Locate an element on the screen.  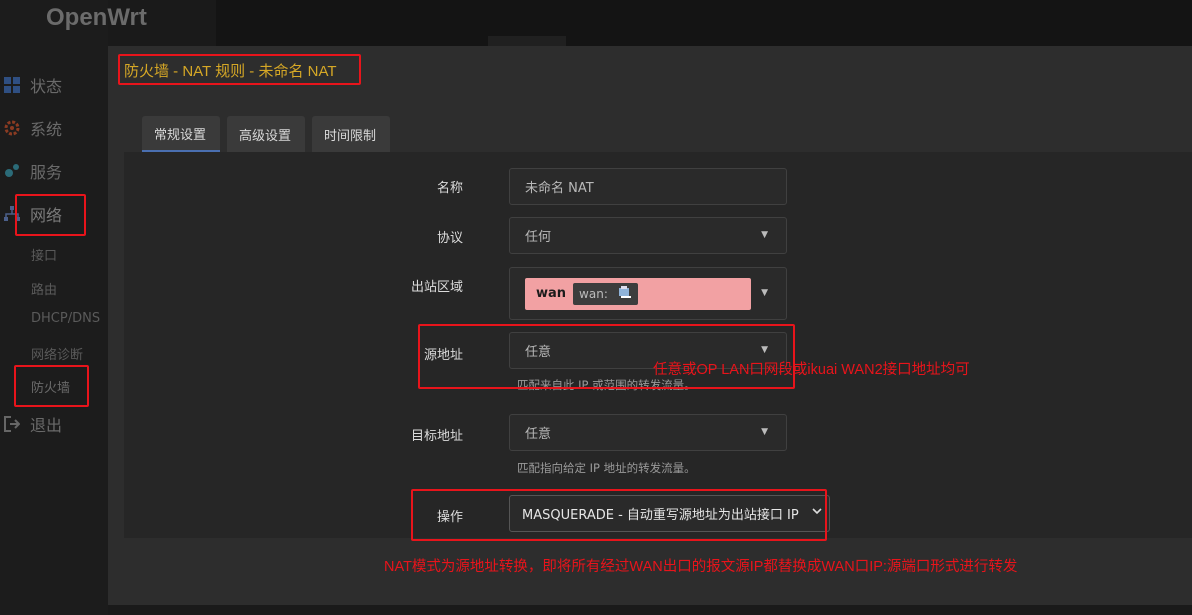
source-annotation: 任意或OP LAN口网段或ikuai WAN2接口地址均可 is located at coordinates (811, 370).